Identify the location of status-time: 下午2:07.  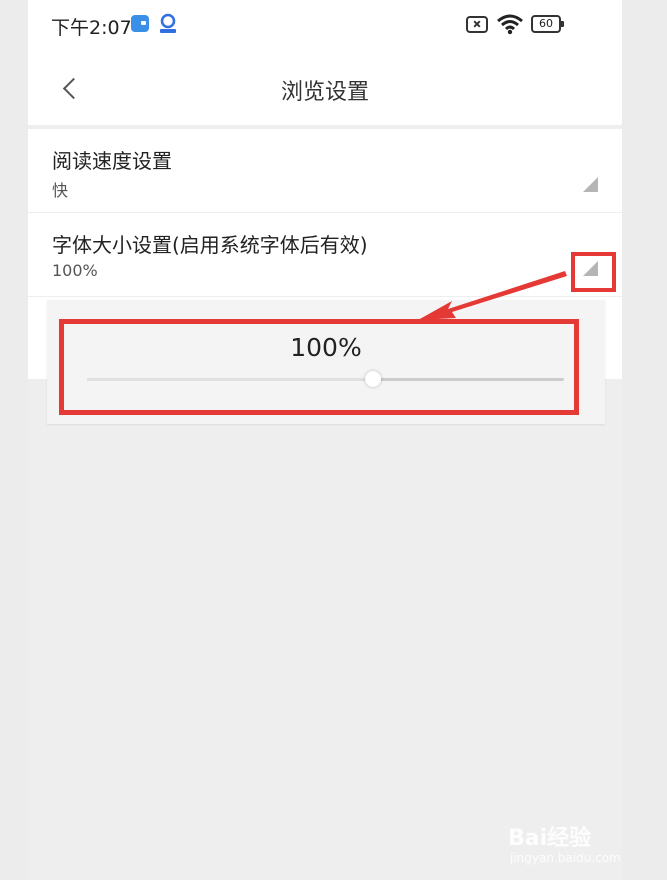
(91, 28).